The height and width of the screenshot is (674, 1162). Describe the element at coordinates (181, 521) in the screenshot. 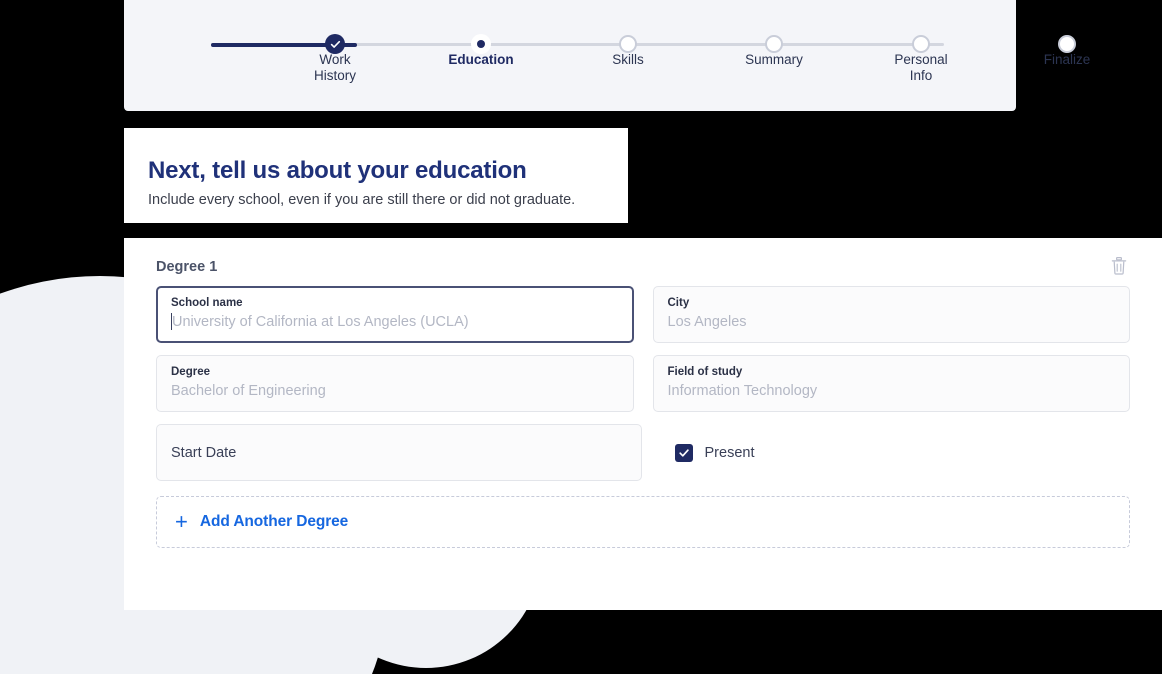

I see `plus-icon: +` at that location.